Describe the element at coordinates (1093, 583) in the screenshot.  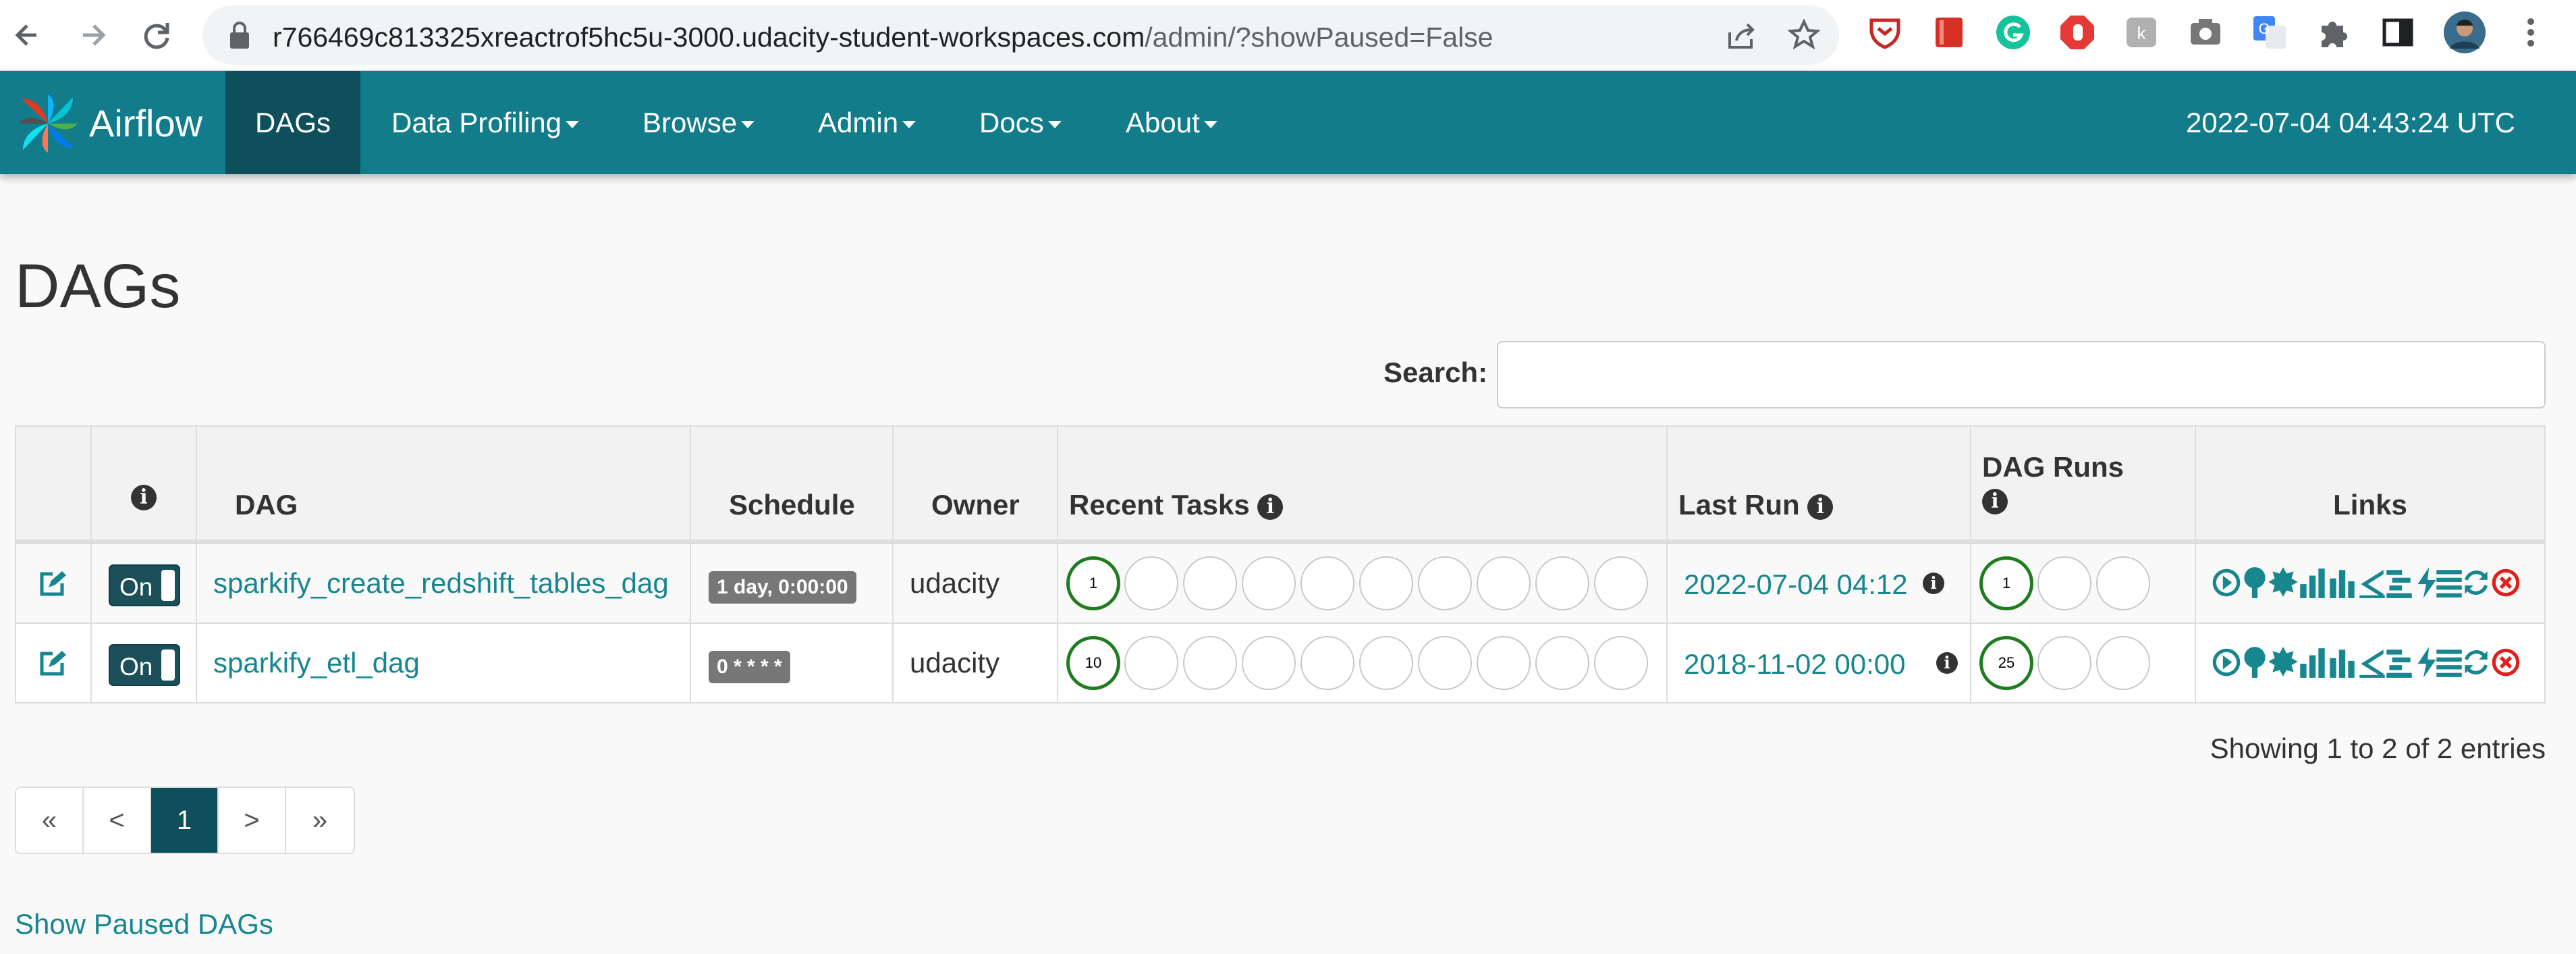
I see `task-state-circle-success: 1` at that location.